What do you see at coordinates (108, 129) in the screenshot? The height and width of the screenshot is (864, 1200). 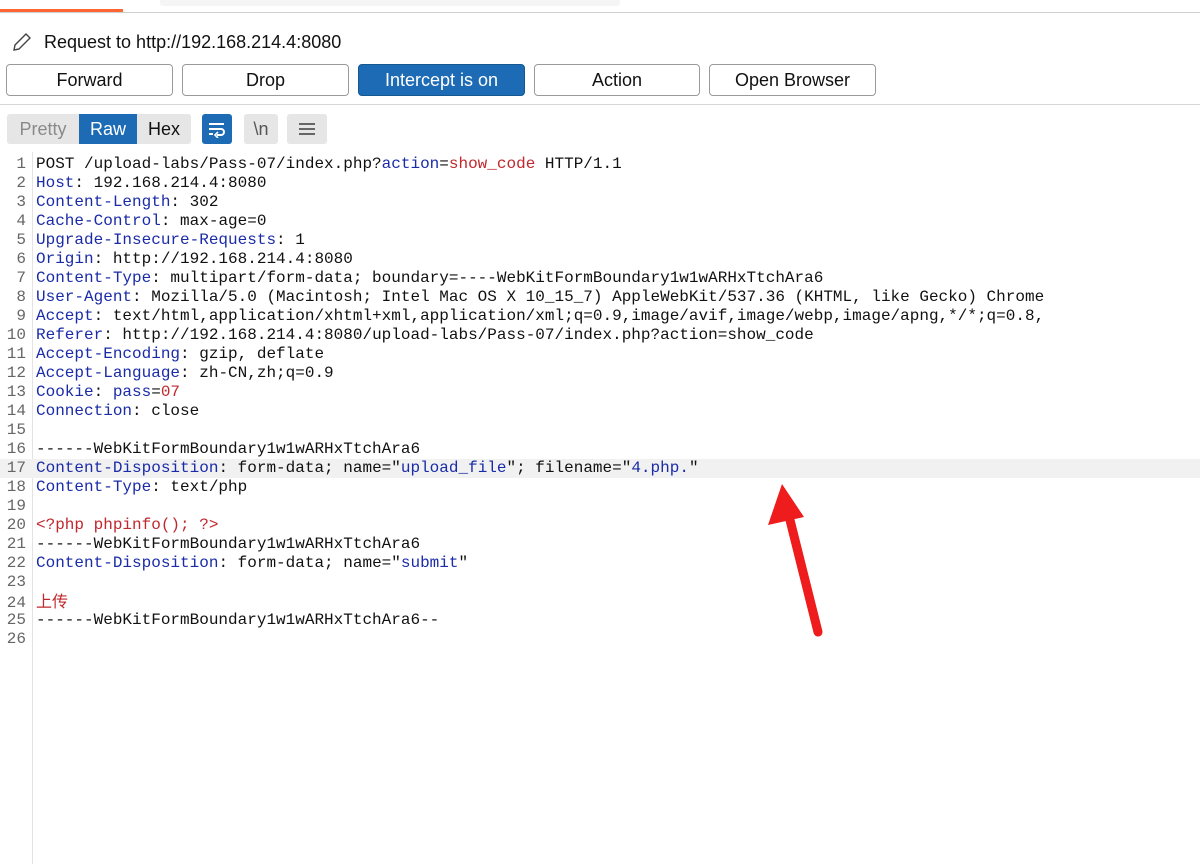 I see `tab-raw: Raw` at bounding box center [108, 129].